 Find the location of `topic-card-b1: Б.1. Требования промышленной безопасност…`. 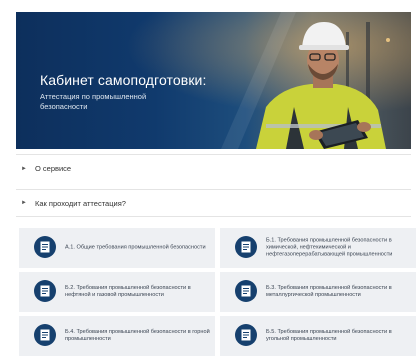

topic-card-b1: Б.1. Требования промышленной безопасност… is located at coordinates (318, 248).